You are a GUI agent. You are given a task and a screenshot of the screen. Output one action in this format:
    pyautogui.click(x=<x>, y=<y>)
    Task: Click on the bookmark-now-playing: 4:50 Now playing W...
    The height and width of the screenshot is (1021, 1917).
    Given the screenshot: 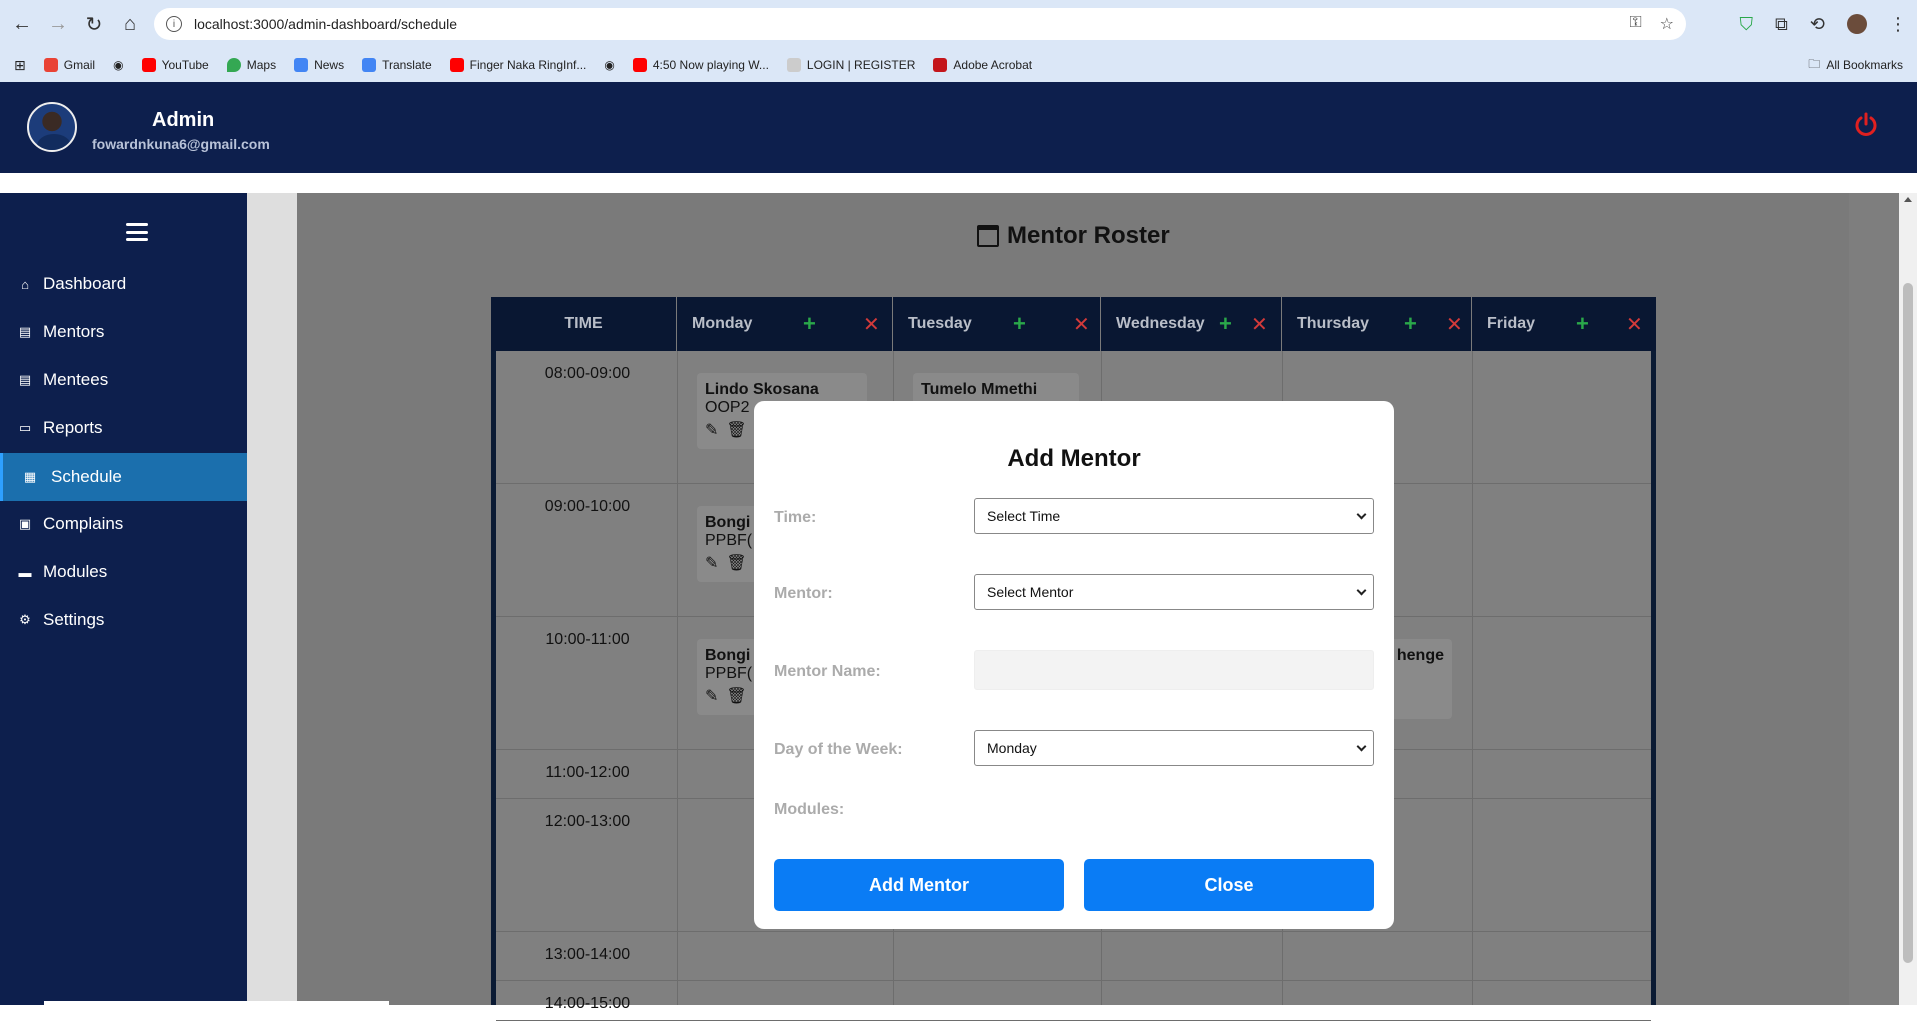 What is the action you would take?
    pyautogui.click(x=700, y=65)
    